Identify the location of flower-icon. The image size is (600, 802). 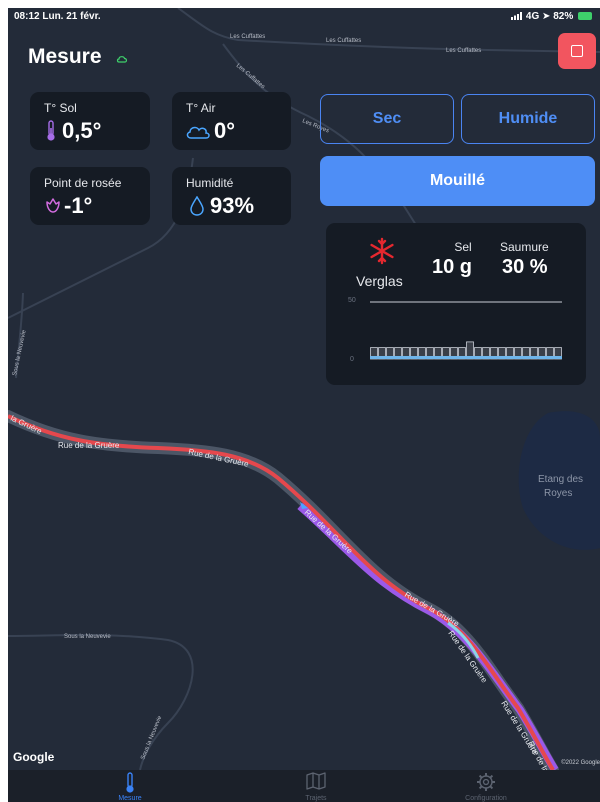
(53, 205).